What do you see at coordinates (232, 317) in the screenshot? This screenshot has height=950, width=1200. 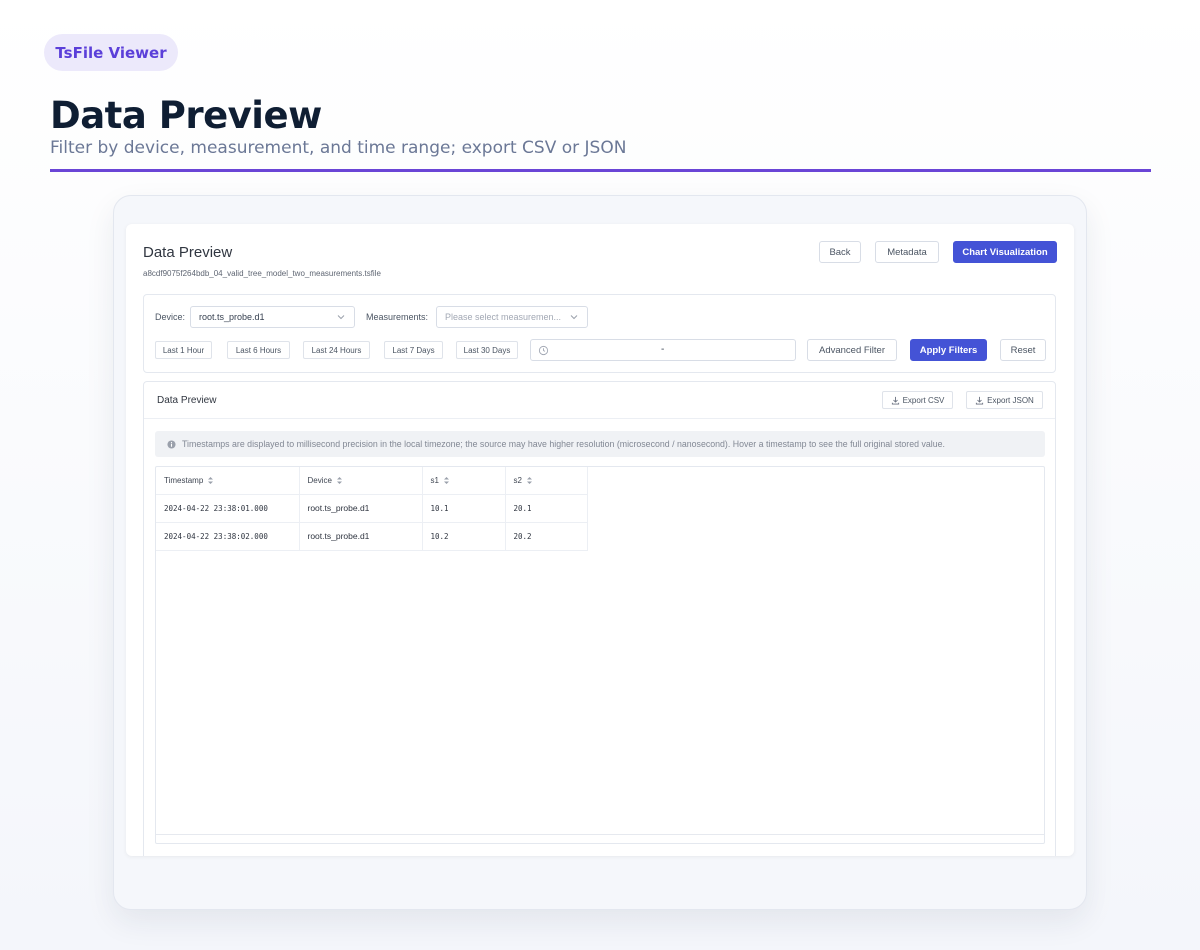 I see `device-select-value: root.ts_probe.d1` at bounding box center [232, 317].